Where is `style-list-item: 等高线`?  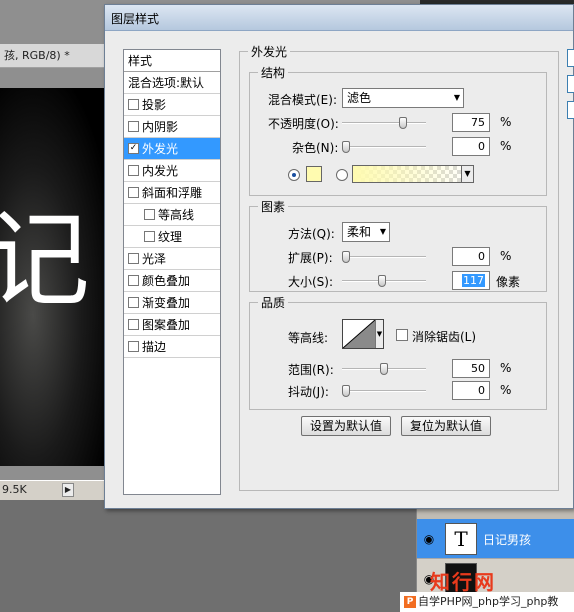
style-list-item: 等高线 is located at coordinates (172, 215).